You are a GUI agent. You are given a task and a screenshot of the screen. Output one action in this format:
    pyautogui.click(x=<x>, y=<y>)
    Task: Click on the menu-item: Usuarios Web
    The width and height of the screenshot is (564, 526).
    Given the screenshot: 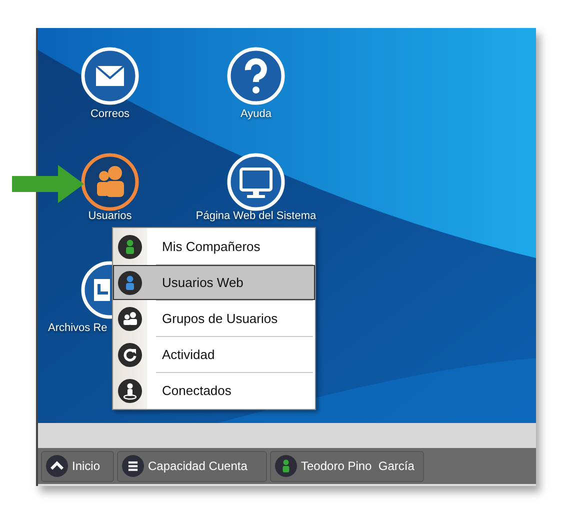 What is the action you would take?
    pyautogui.click(x=214, y=282)
    